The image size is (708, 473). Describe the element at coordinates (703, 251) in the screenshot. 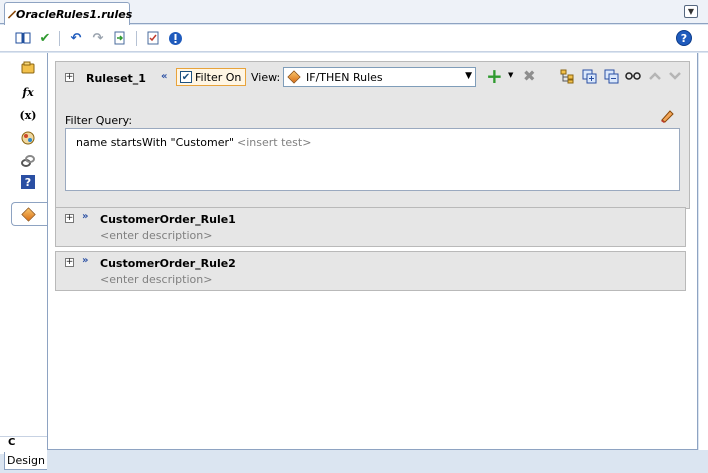

I see `right-margin` at that location.